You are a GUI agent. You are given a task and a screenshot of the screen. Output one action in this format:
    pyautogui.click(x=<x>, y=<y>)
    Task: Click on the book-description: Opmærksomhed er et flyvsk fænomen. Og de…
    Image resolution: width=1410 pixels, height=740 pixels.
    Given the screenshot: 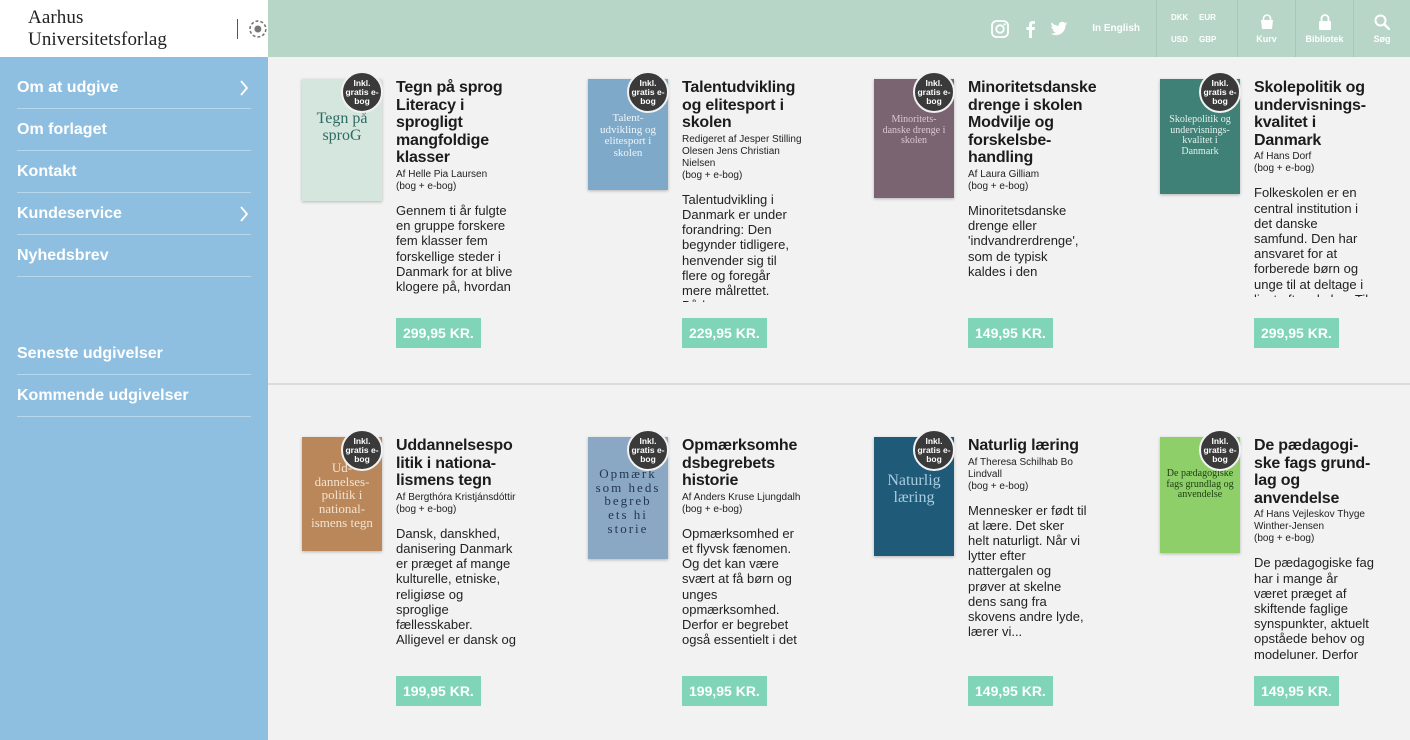 What is the action you would take?
    pyautogui.click(x=739, y=586)
    